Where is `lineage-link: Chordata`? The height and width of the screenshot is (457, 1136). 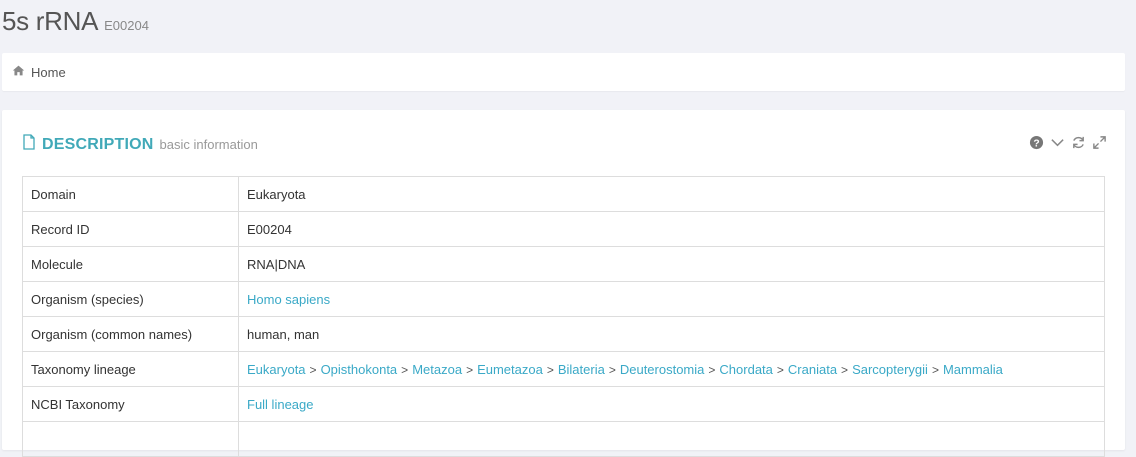
lineage-link: Chordata is located at coordinates (745, 369).